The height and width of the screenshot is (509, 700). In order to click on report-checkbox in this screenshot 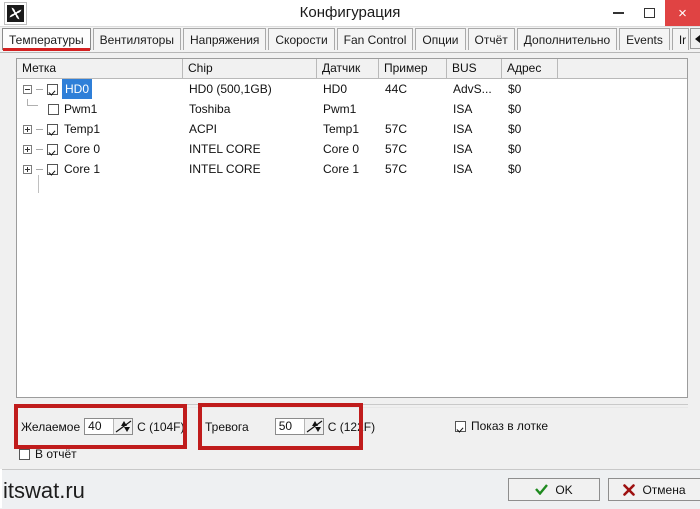, I will do `click(24, 454)`.